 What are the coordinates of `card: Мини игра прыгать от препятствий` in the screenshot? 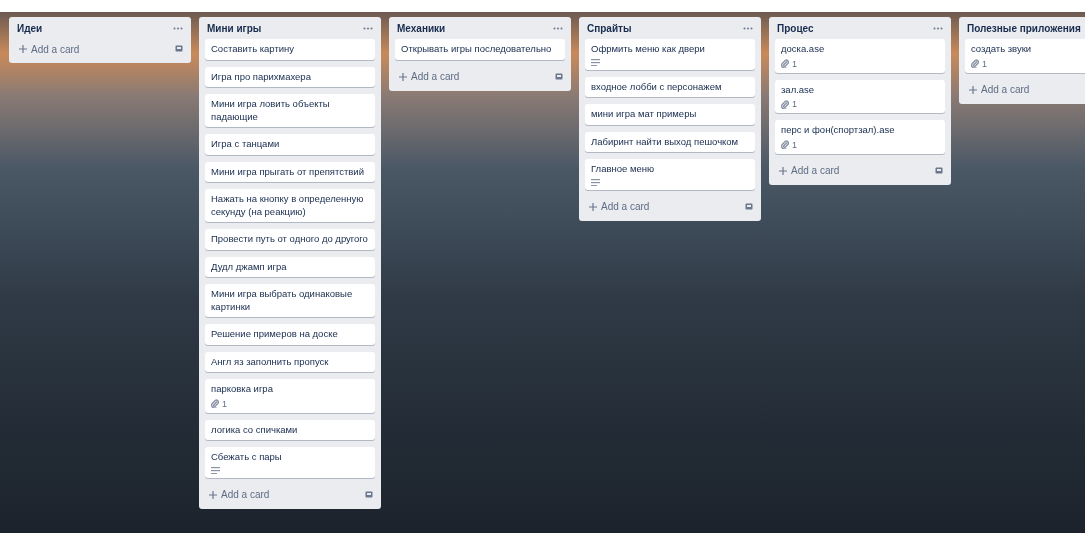 It's located at (290, 171).